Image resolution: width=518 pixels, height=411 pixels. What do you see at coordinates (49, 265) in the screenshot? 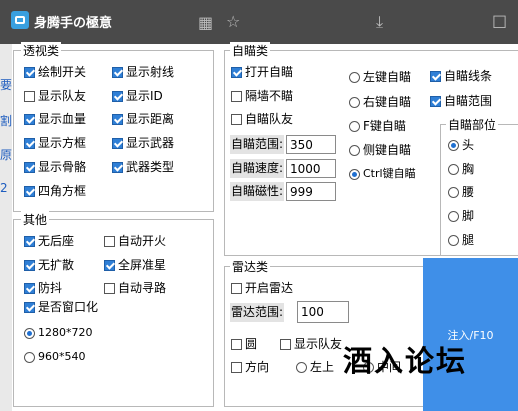
I see `other-option: 无扩散` at bounding box center [49, 265].